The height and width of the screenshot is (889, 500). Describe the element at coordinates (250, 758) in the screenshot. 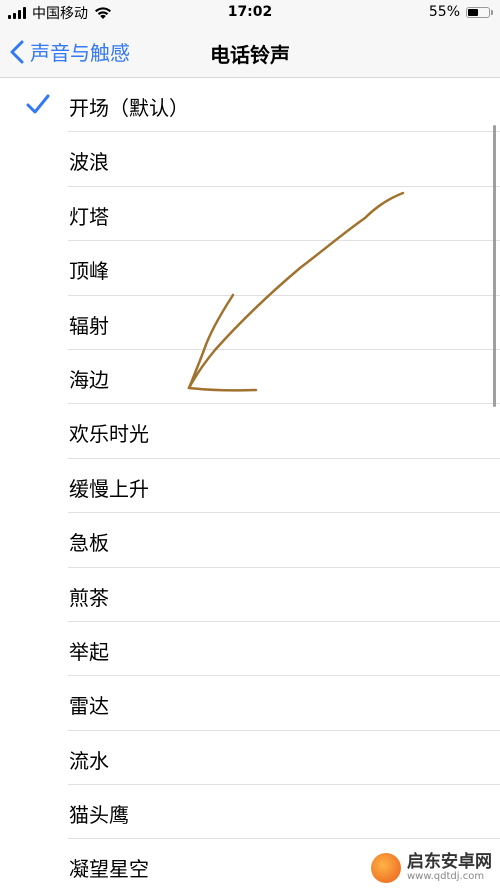

I see `ringtone-item: 流水` at that location.